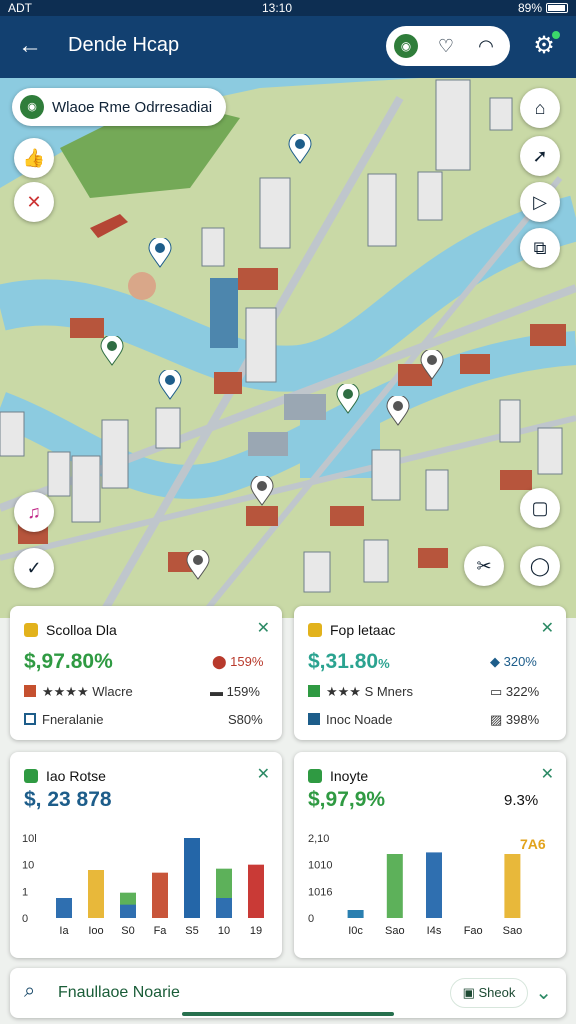 Image resolution: width=576 pixels, height=1024 pixels. I want to click on tools-button: ✂, so click(484, 566).